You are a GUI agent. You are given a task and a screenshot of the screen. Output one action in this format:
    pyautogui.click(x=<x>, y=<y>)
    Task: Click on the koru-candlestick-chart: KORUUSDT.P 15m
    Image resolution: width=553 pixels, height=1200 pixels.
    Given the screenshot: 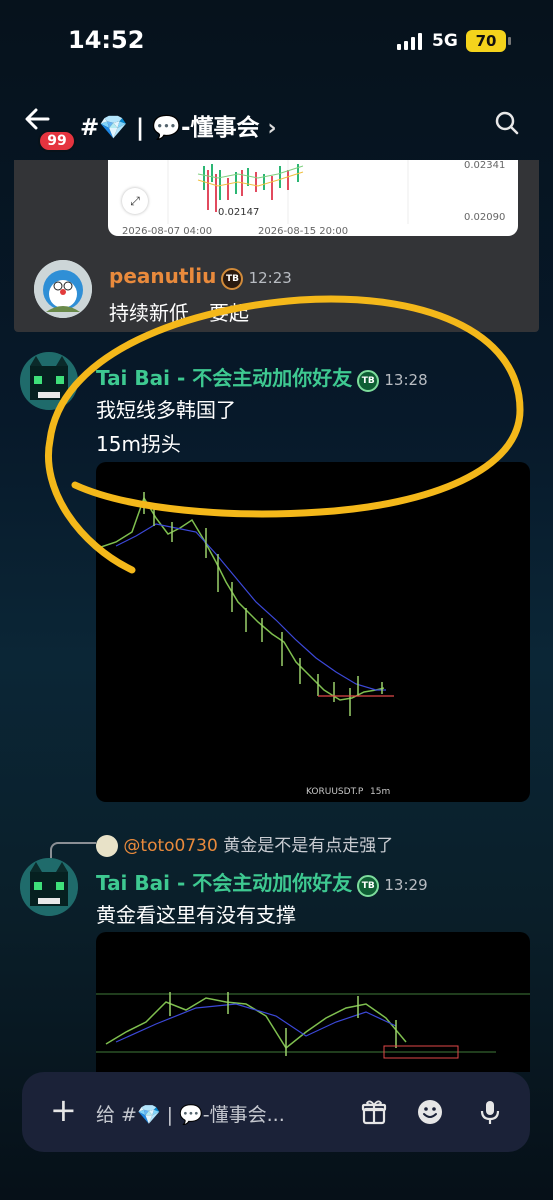 What is the action you would take?
    pyautogui.click(x=245, y=644)
    